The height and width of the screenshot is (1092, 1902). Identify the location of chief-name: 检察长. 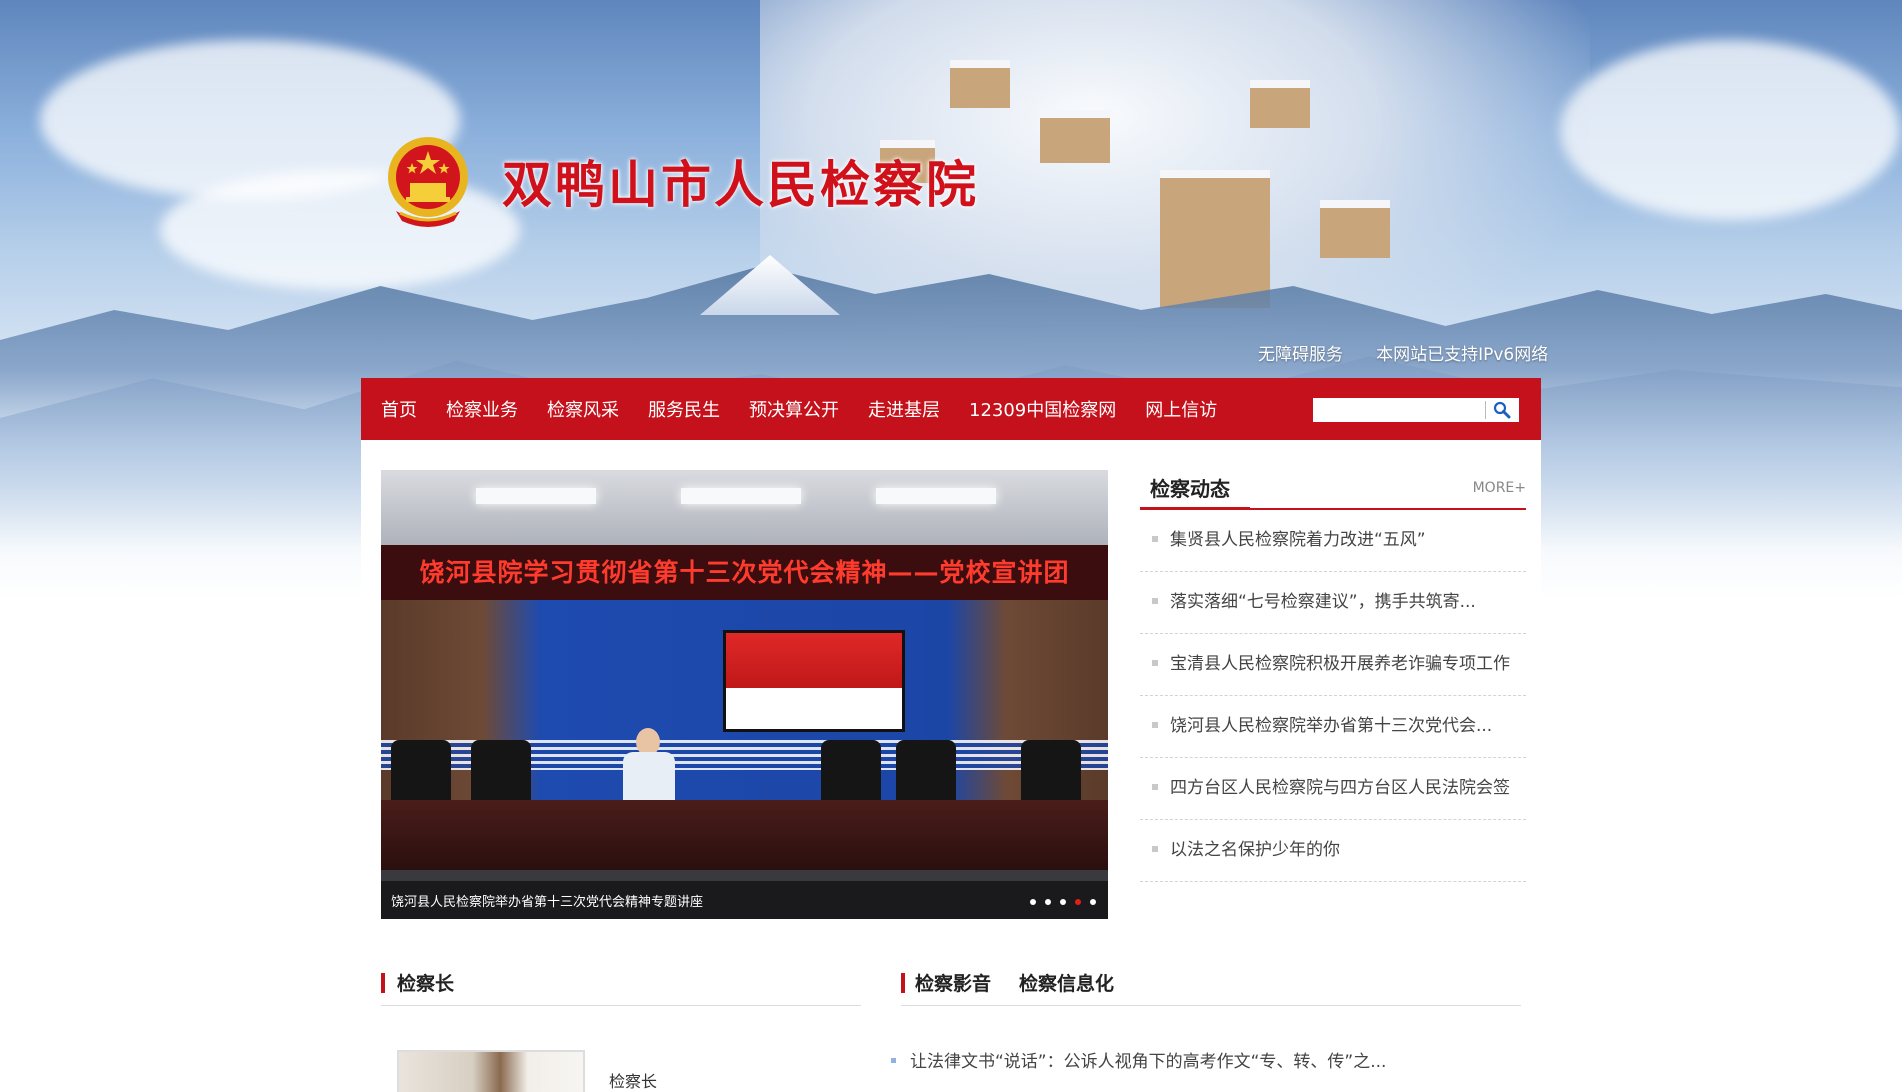
(633, 1080).